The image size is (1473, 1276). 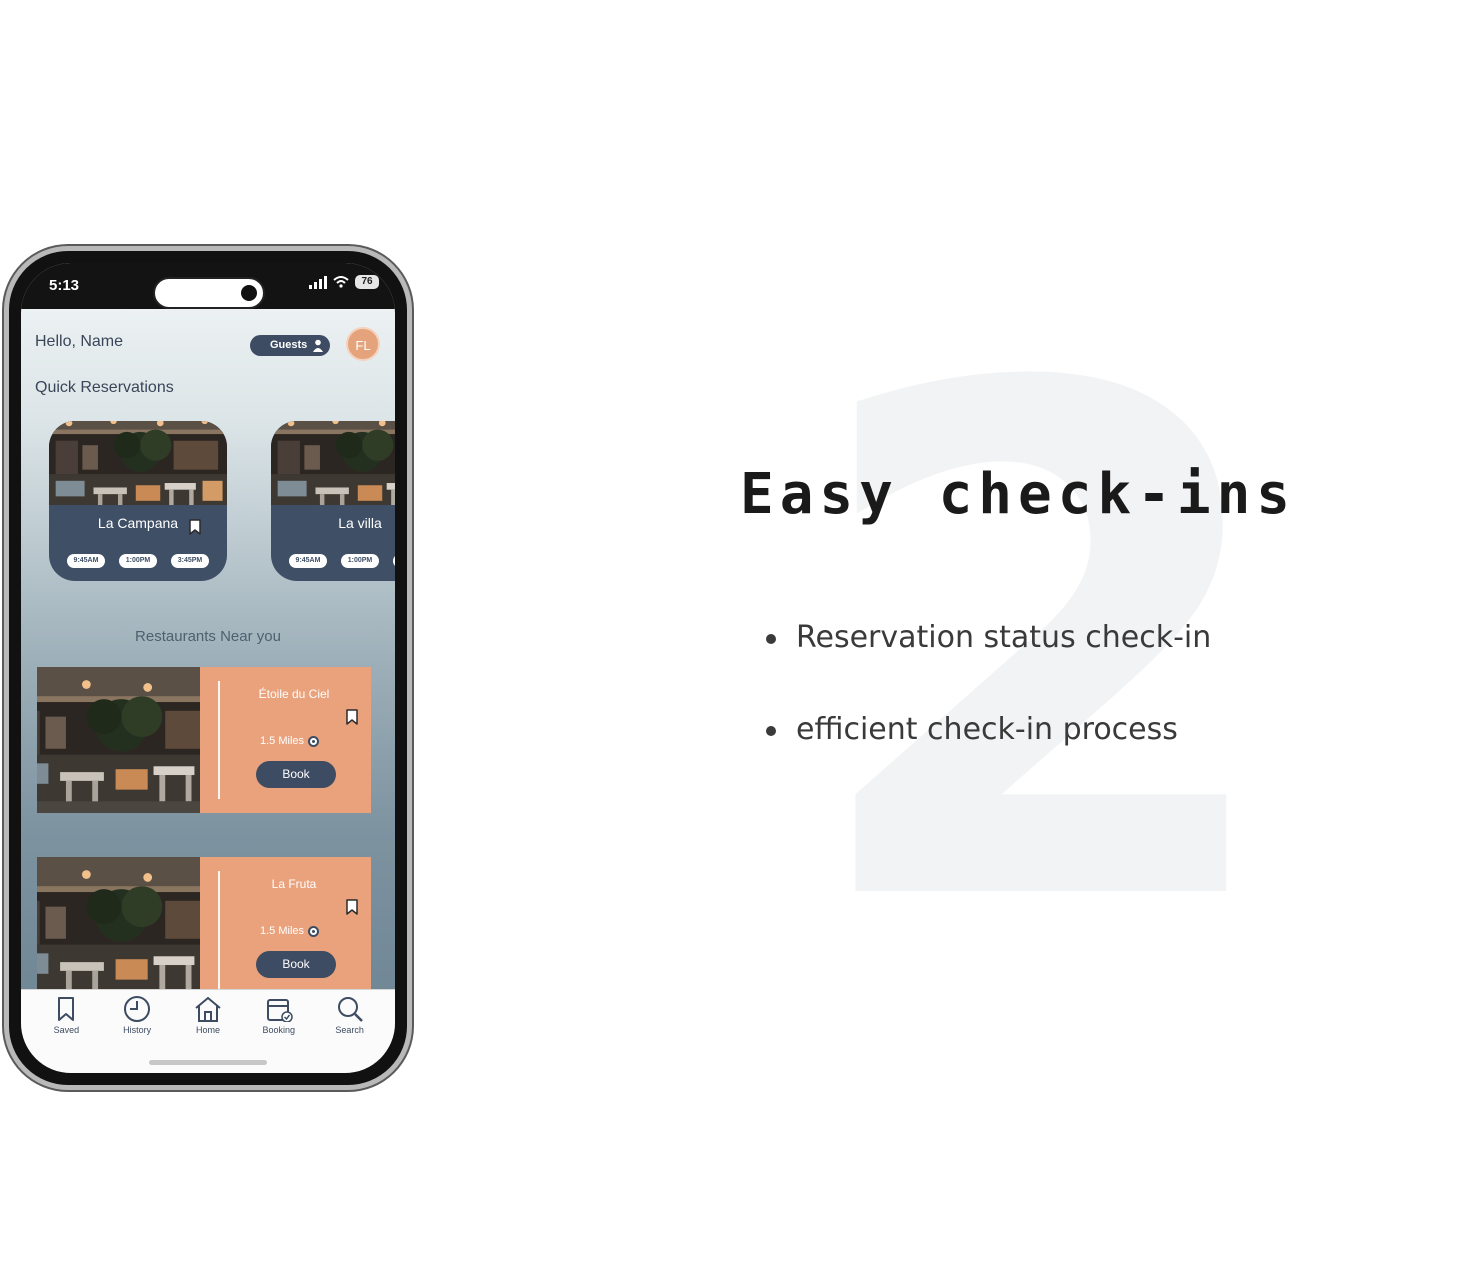 What do you see at coordinates (79, 341) in the screenshot?
I see `greeting-text: Hello, Name` at bounding box center [79, 341].